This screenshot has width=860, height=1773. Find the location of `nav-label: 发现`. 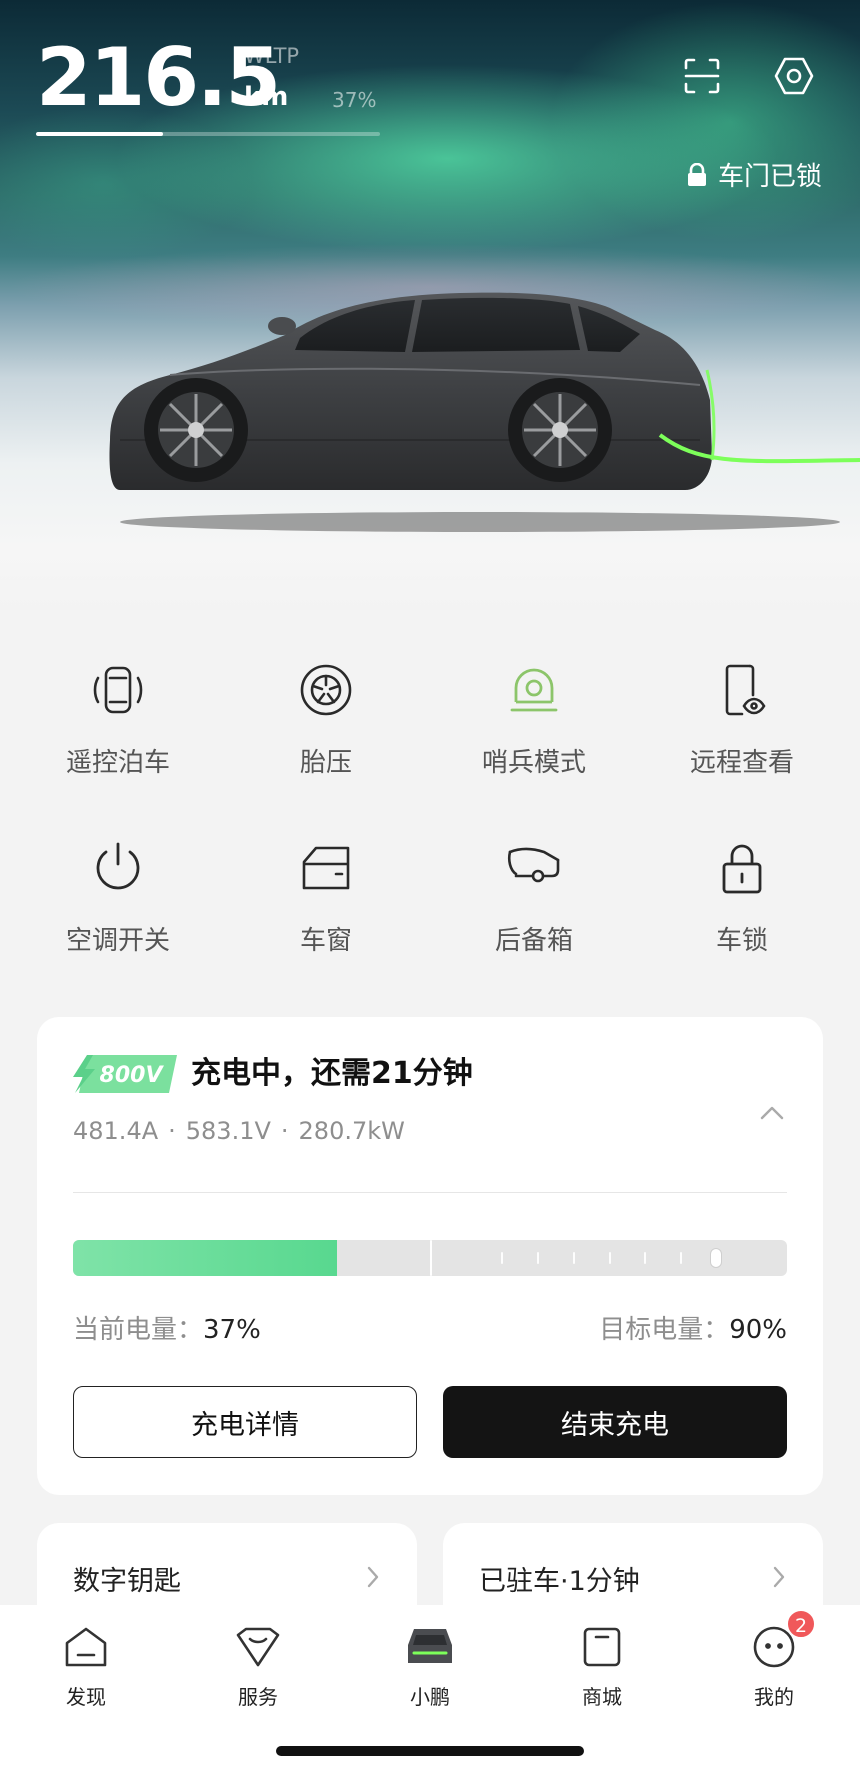

nav-label: 发现 is located at coordinates (86, 1697).